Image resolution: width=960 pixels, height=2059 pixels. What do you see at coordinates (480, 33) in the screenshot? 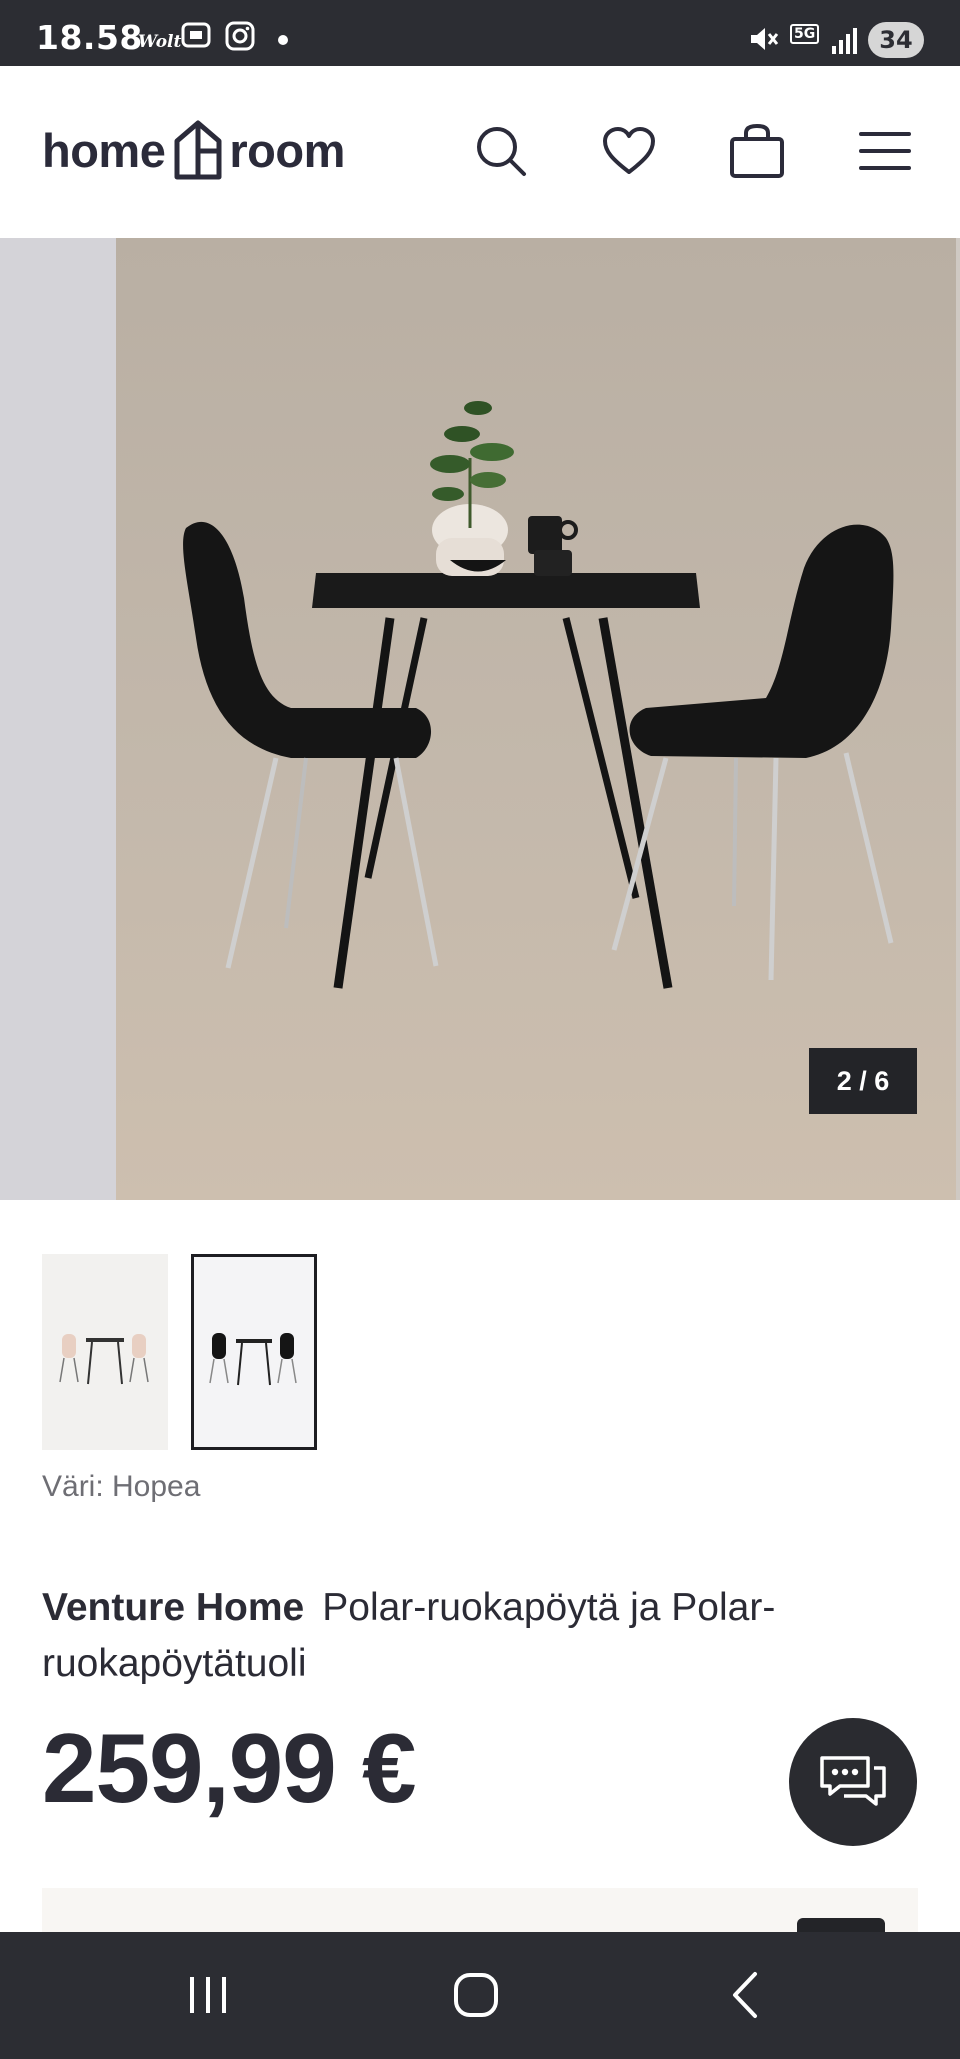
I see `status-bar: 18.58 Wolt 5G 34` at bounding box center [480, 33].